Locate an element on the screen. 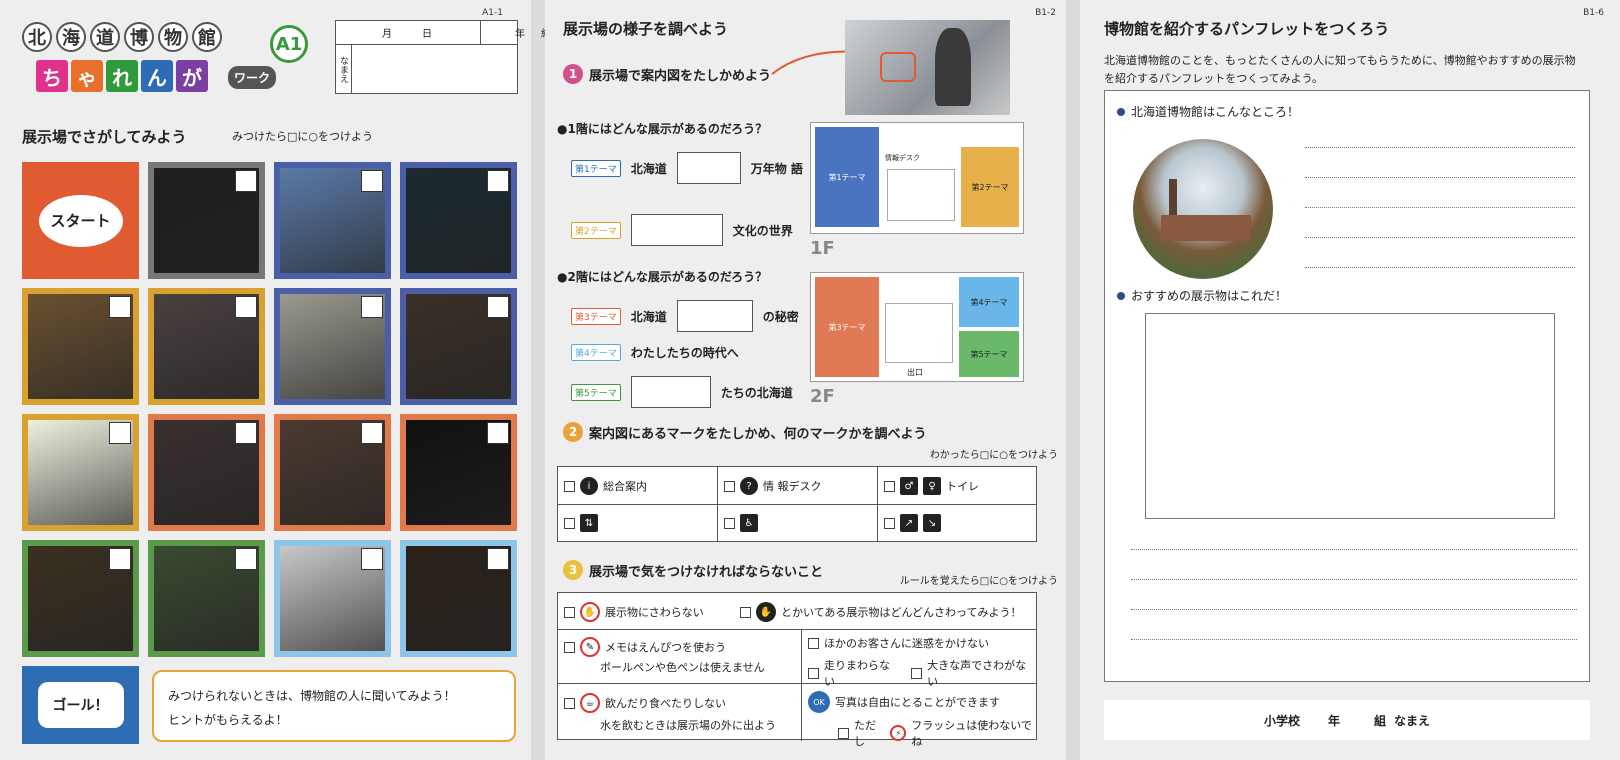 The width and height of the screenshot is (1620, 760). theme-3-answer-box is located at coordinates (714, 316).